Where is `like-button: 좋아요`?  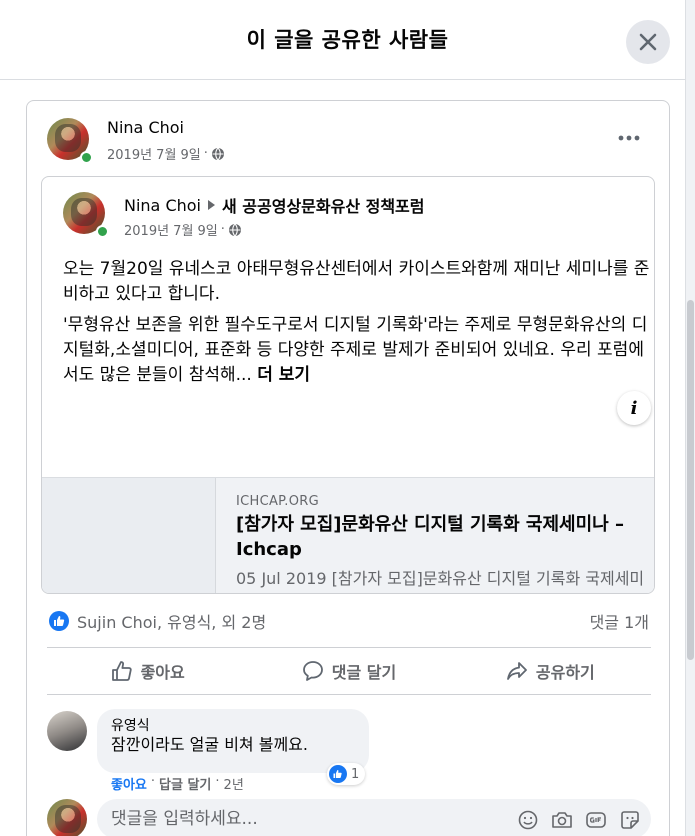 like-button: 좋아요 is located at coordinates (147, 671).